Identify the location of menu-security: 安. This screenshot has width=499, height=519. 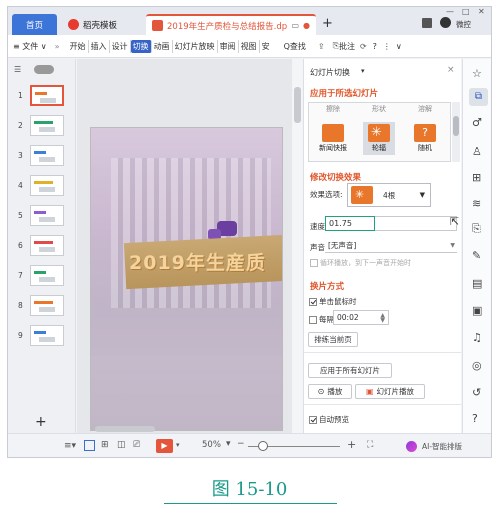
(266, 46).